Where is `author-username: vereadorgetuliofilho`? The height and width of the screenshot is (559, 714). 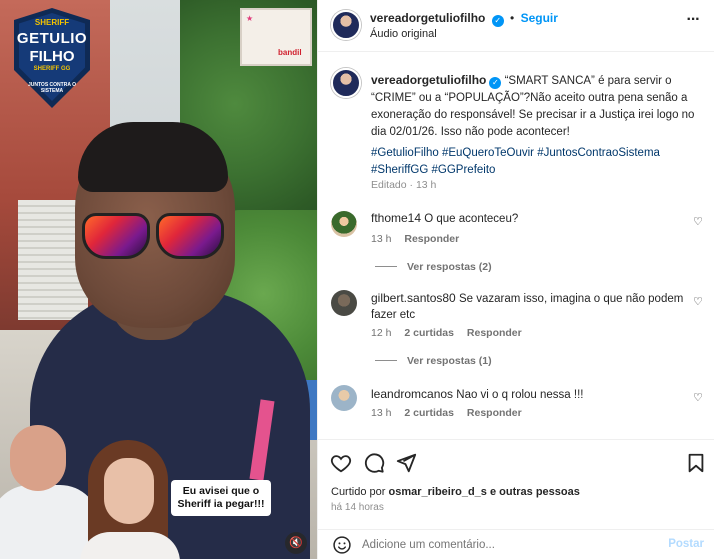 author-username: vereadorgetuliofilho is located at coordinates (427, 18).